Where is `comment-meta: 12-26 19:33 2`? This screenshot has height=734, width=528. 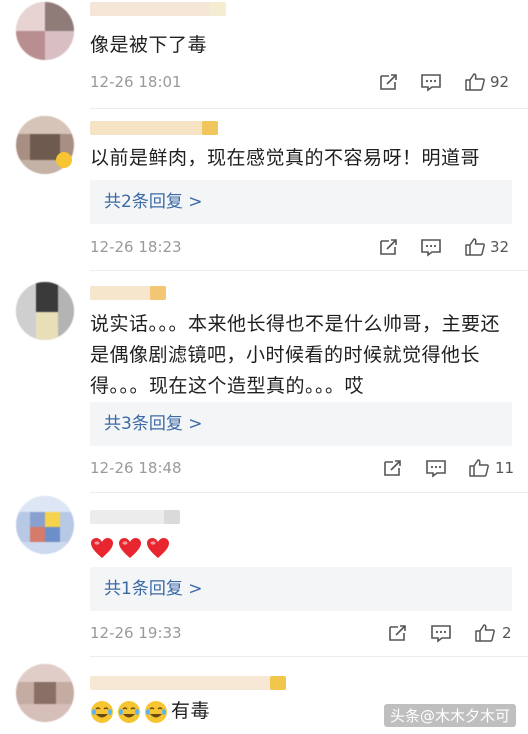 comment-meta: 12-26 19:33 2 is located at coordinates (301, 633).